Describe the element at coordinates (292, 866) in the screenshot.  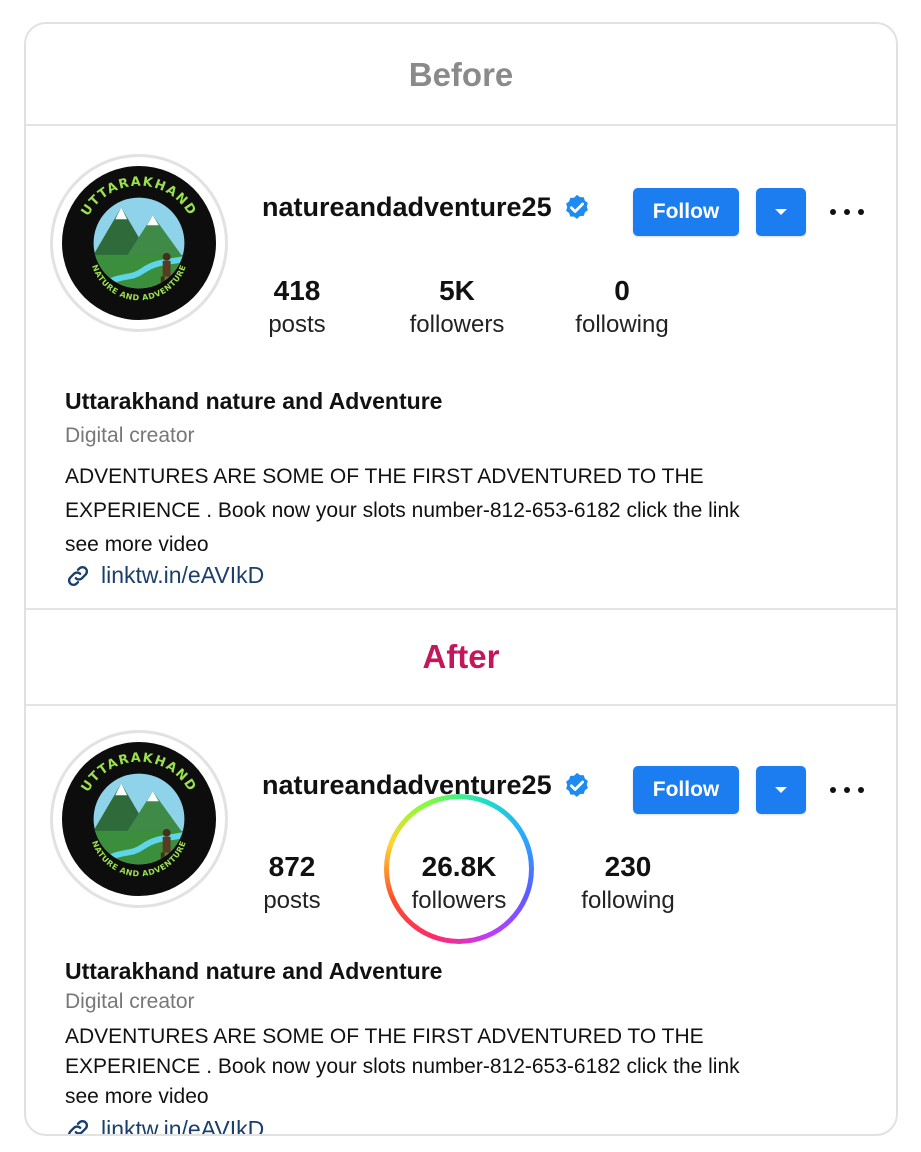
I see `posts-count: 872` at that location.